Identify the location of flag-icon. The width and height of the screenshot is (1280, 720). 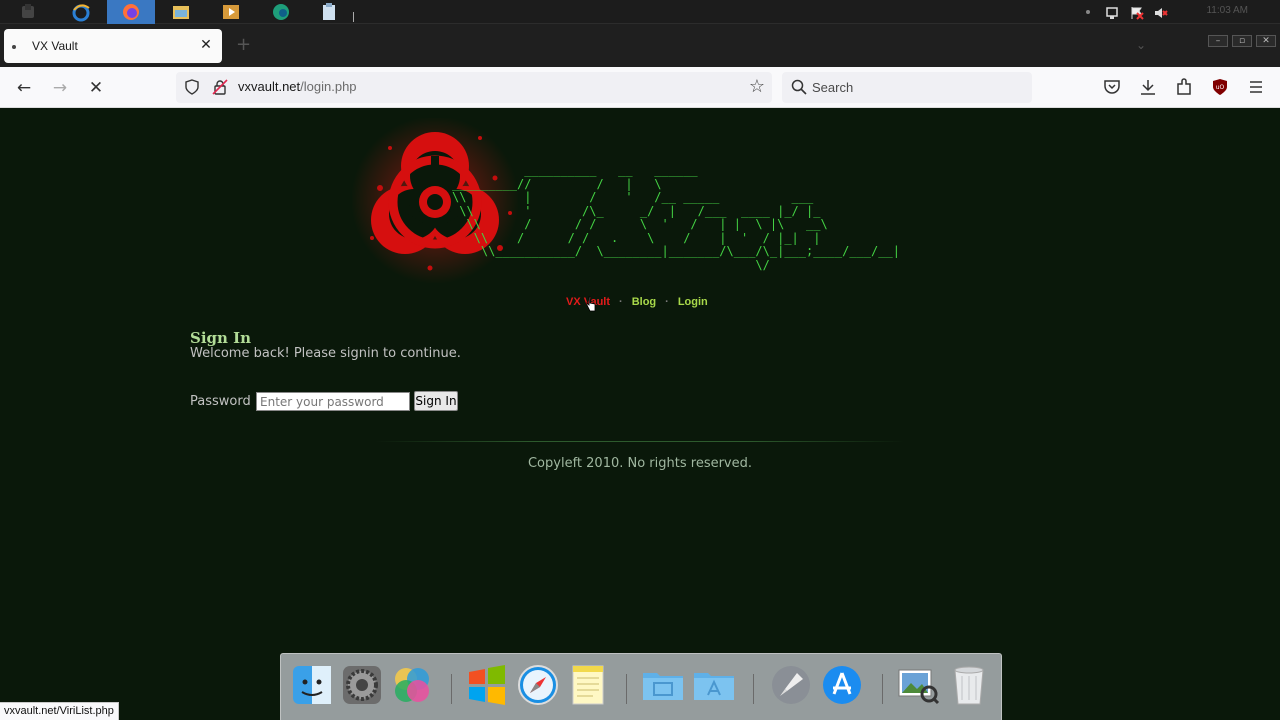
(1137, 12).